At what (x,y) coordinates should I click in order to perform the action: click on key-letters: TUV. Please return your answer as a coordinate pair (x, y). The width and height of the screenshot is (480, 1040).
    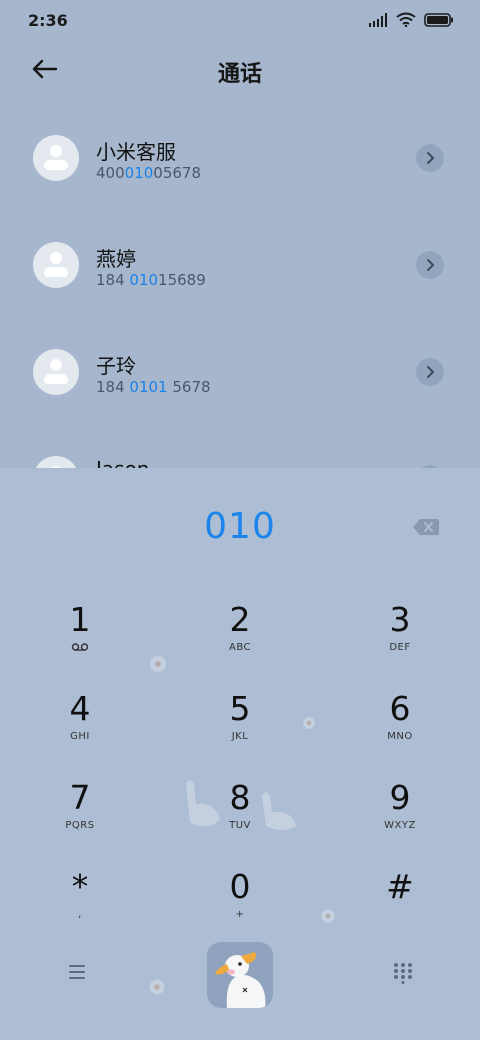
    Looking at the image, I should click on (240, 825).